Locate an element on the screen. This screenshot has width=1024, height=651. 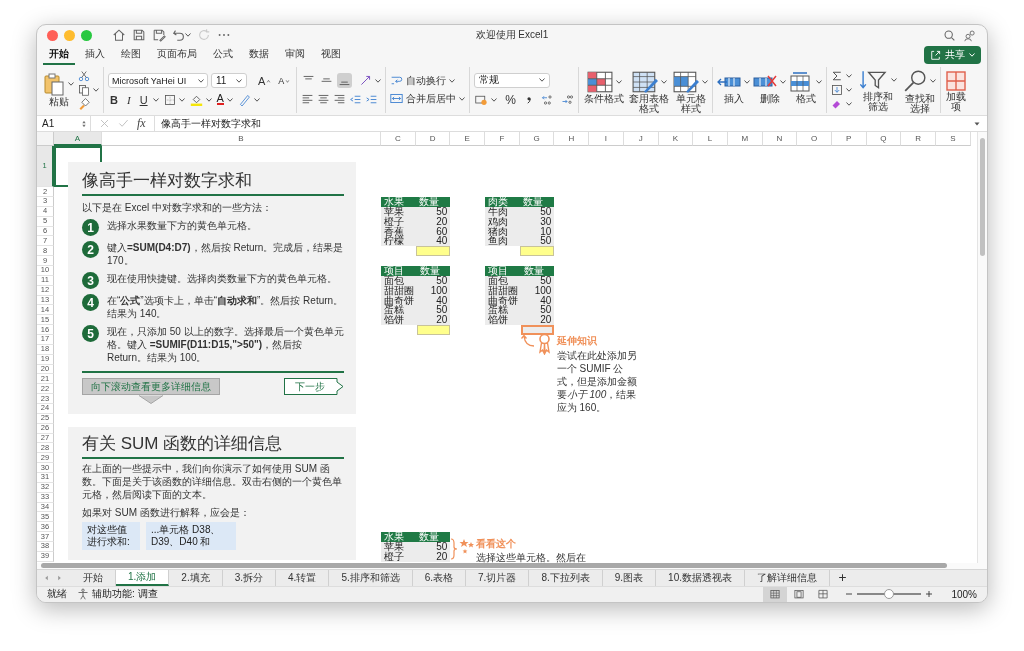
sheet-tab: 10.数据透视表 is located at coordinates (700, 577).